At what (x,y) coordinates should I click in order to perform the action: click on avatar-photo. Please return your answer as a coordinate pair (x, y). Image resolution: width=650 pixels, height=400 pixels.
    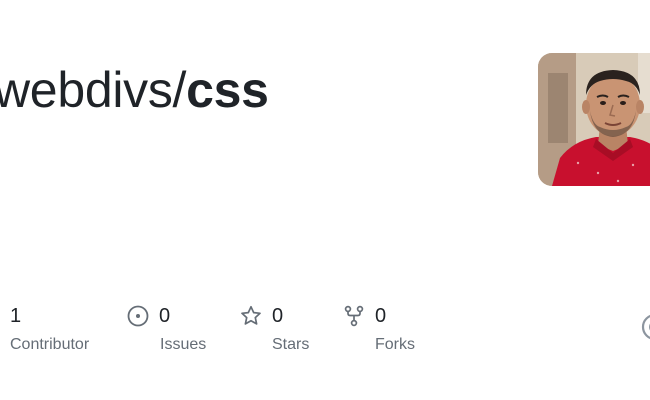
    Looking at the image, I should click on (594, 119).